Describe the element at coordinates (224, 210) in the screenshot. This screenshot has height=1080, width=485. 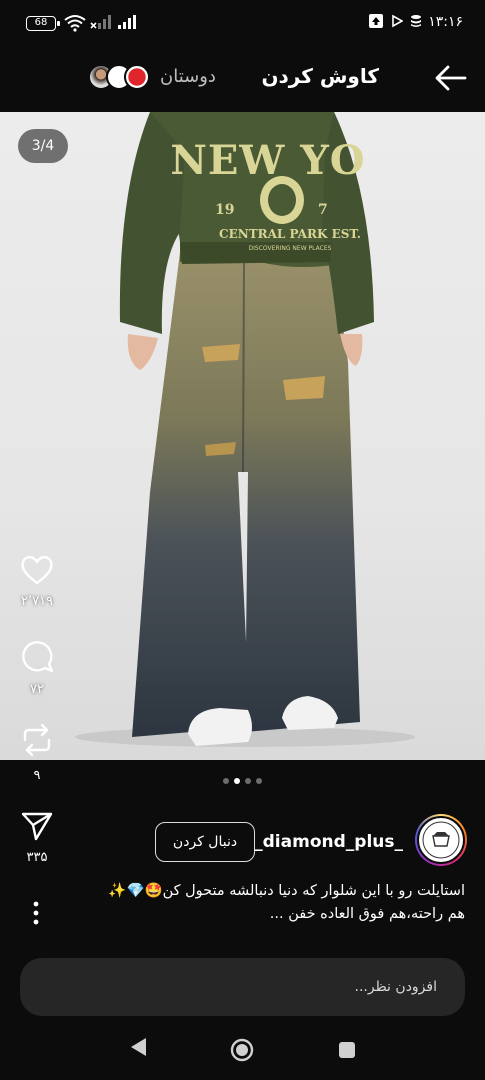
I see `svg-text: 19` at that location.